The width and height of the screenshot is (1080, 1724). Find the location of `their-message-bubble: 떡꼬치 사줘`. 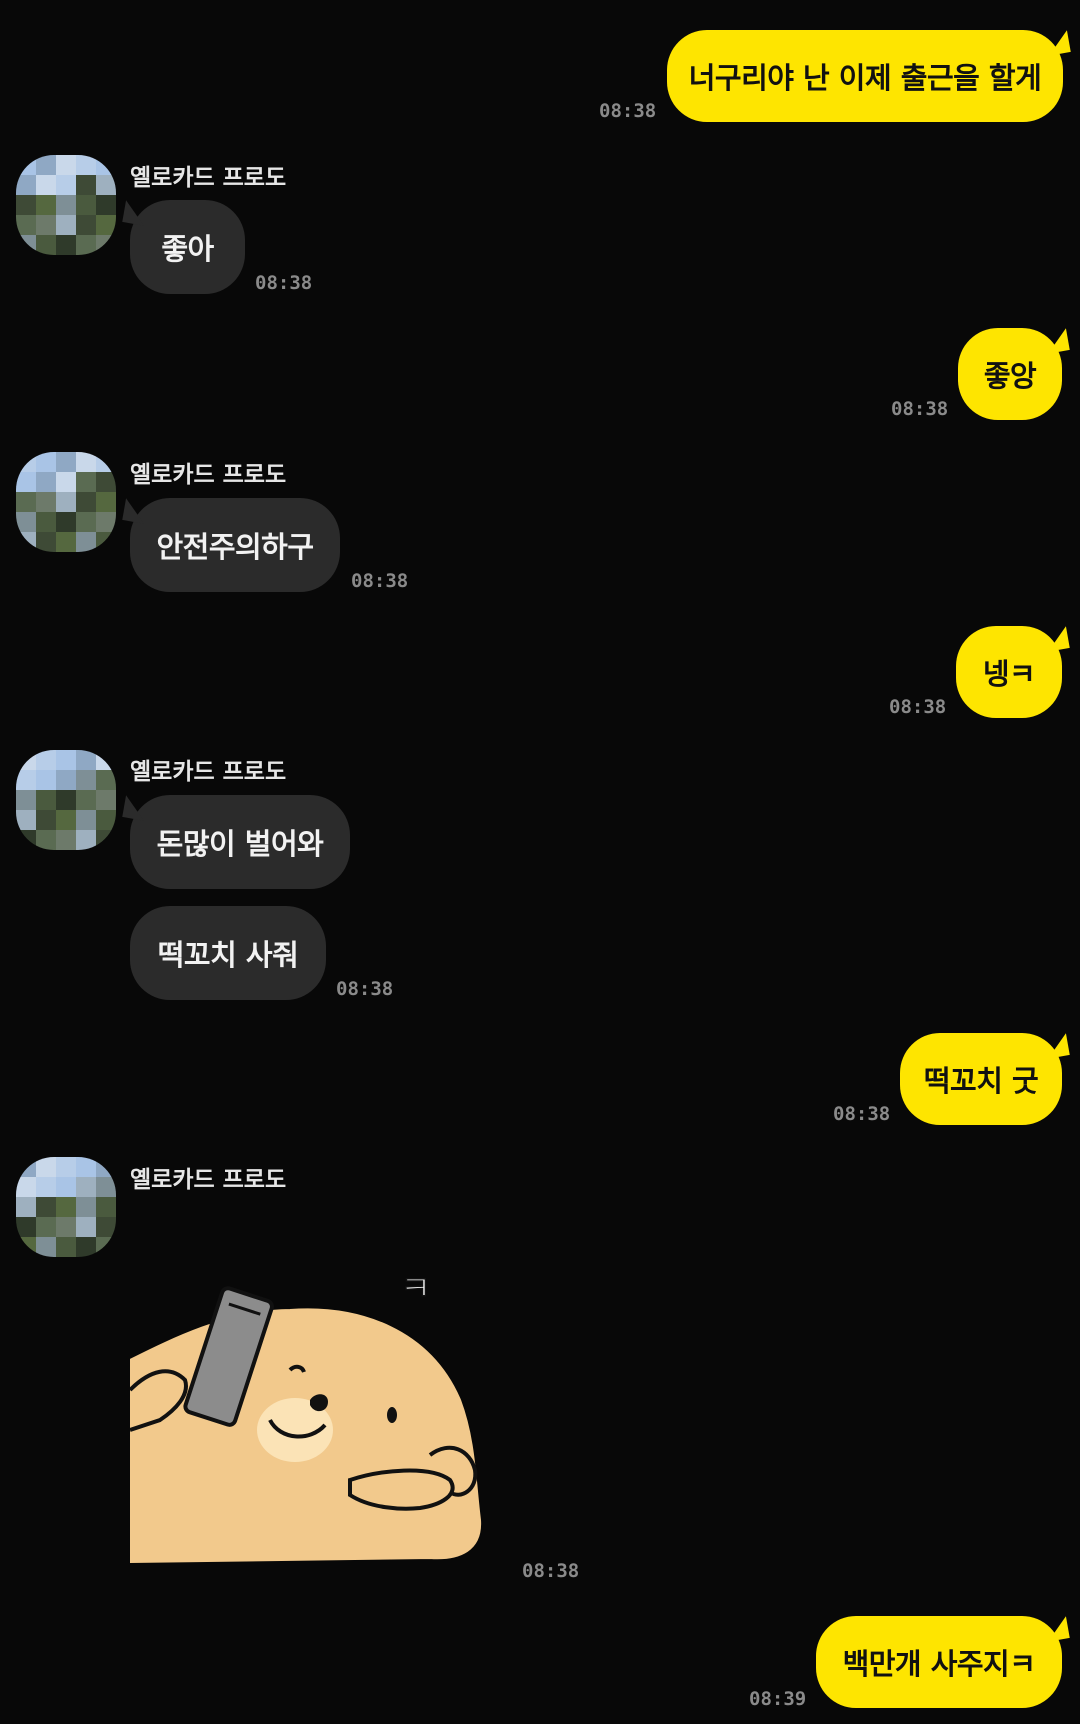

their-message-bubble: 떡꼬치 사줘 is located at coordinates (228, 953).